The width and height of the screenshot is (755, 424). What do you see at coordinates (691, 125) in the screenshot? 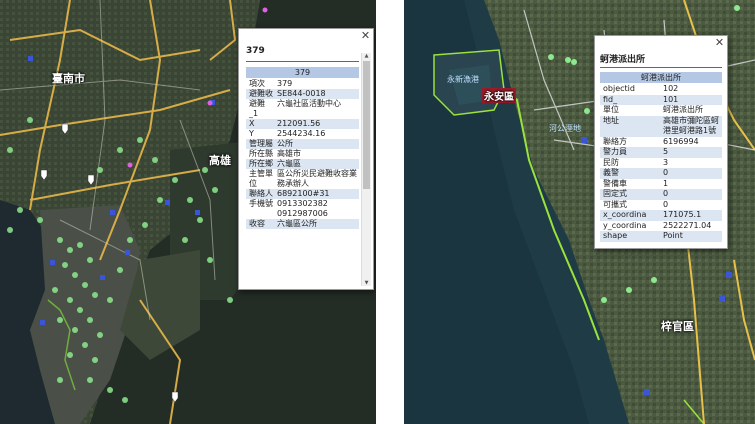
I see `attribute-value: 高雄市彌陀區蚵港里蚵港路1號` at bounding box center [691, 125].